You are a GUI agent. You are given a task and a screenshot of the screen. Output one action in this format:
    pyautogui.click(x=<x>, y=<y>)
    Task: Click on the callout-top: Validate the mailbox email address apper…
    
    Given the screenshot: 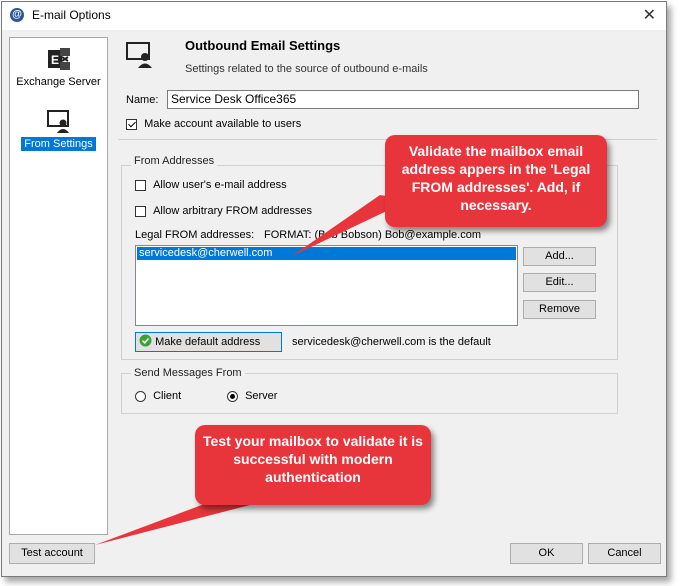 What is the action you would take?
    pyautogui.click(x=496, y=181)
    